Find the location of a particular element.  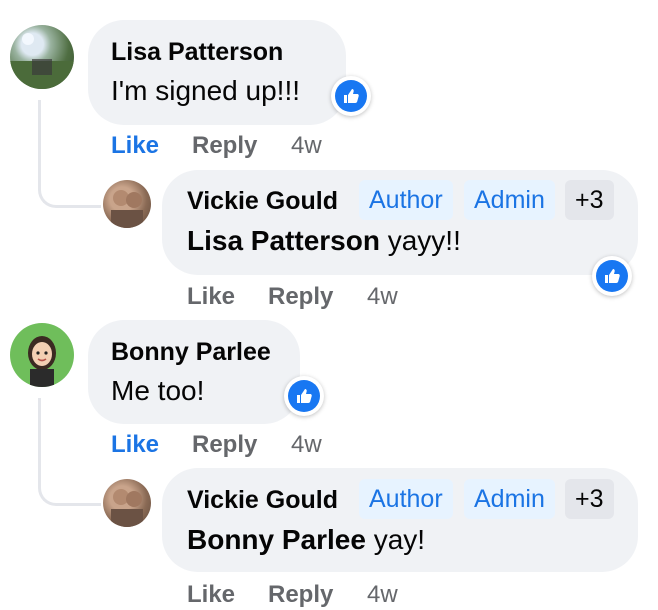

avatar-character-icon is located at coordinates (42, 361).